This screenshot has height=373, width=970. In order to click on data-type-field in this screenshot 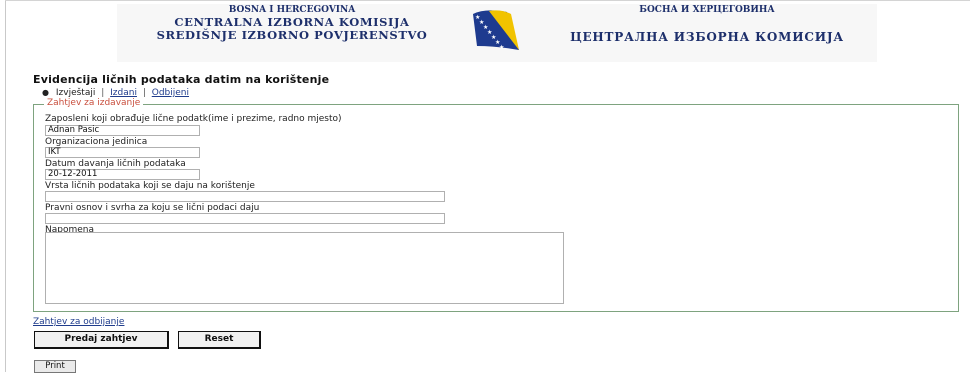, I will do `click(245, 196)`.